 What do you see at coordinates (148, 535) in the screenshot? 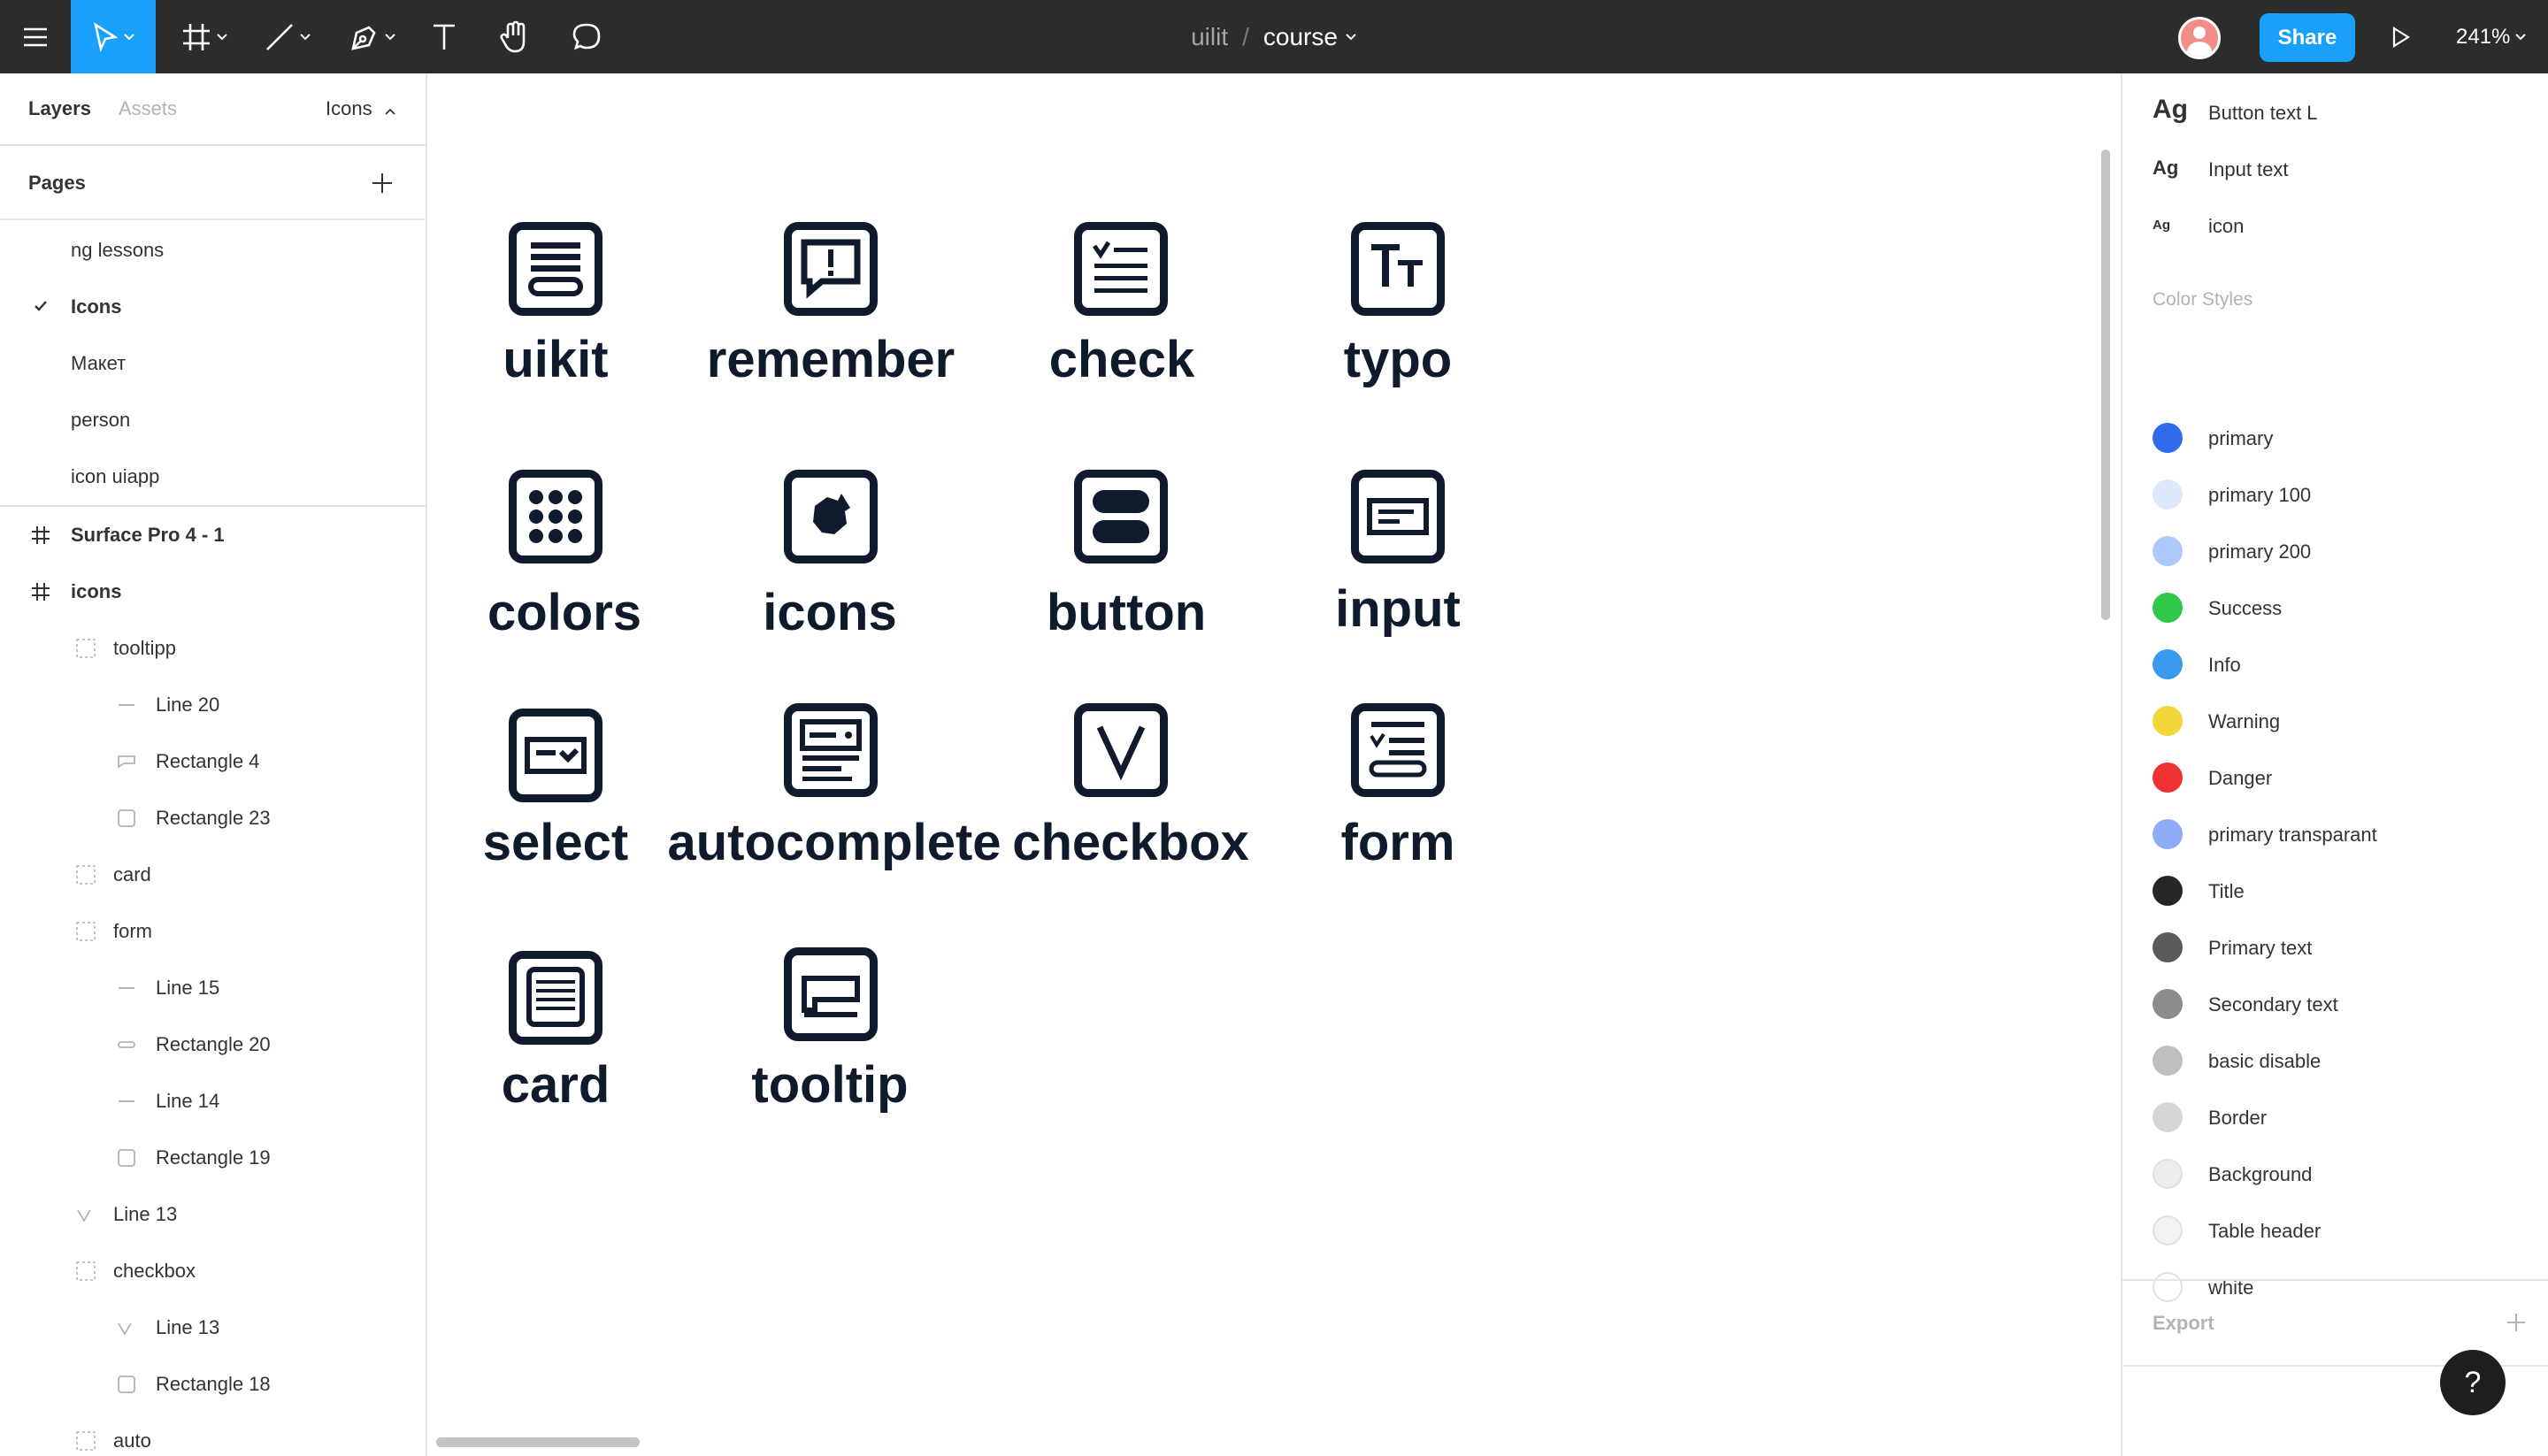
I see `layer-label: Surface Pro 4 - 1` at bounding box center [148, 535].